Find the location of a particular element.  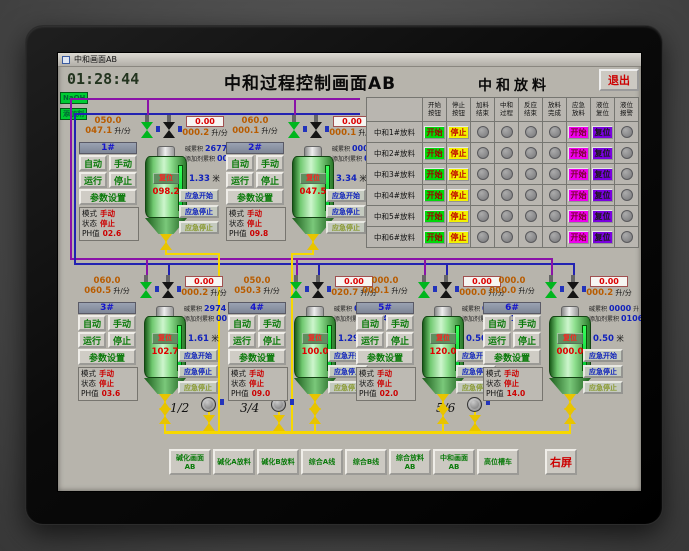

nav-button: 碱化B放料 is located at coordinates (278, 462).